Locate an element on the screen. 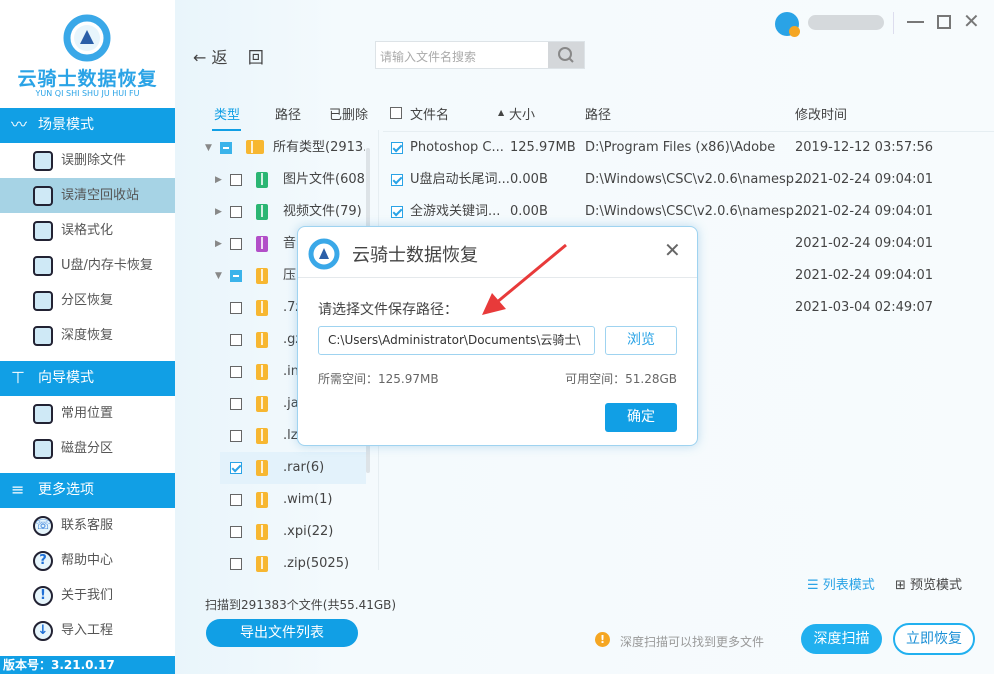 This screenshot has width=994, height=674. export-list-button: 导出文件列表 is located at coordinates (282, 633).